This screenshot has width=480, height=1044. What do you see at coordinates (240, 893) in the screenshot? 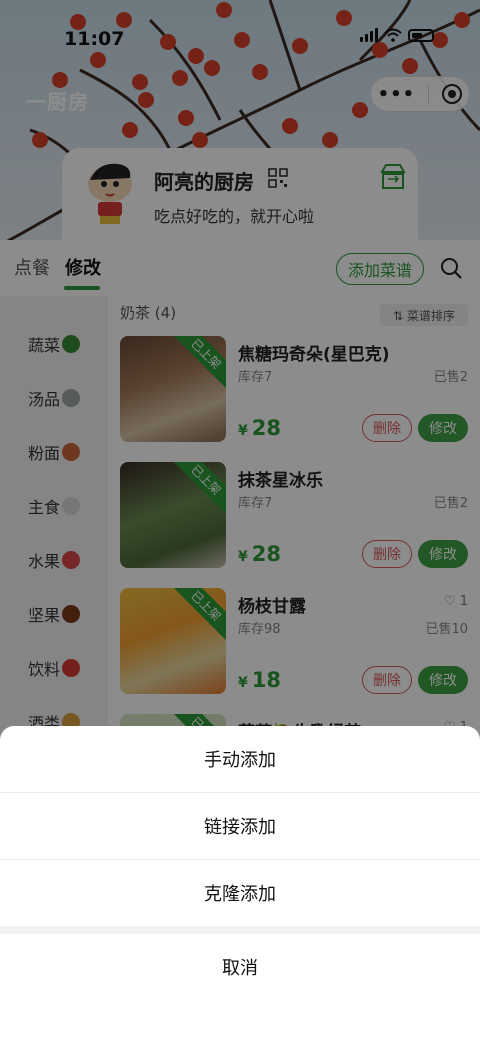
I see `clone-add-option: 克隆添加` at bounding box center [240, 893].